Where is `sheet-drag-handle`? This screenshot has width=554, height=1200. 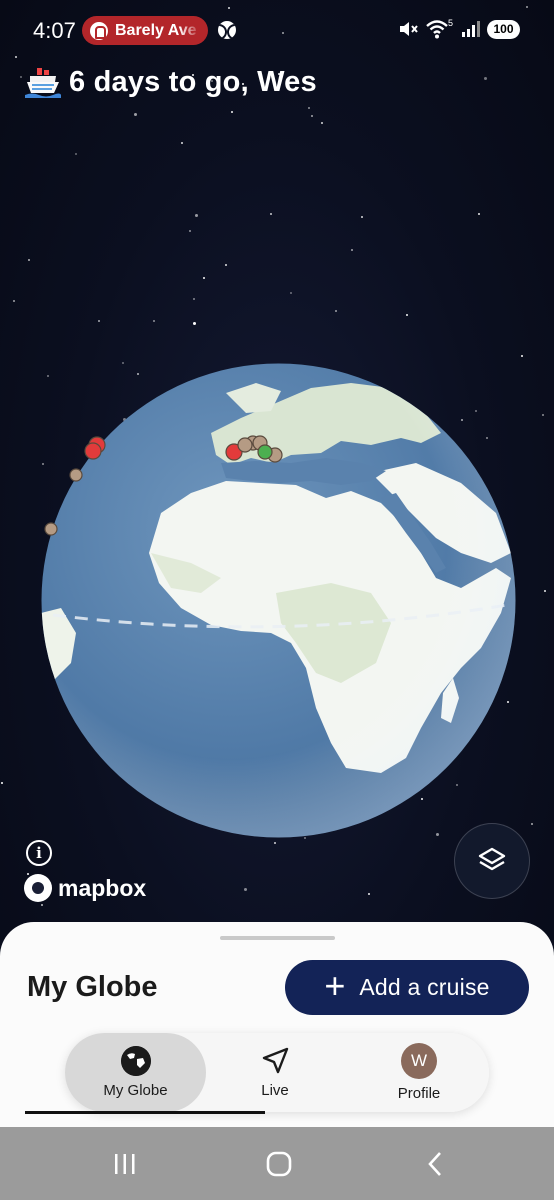
sheet-drag-handle is located at coordinates (277, 938).